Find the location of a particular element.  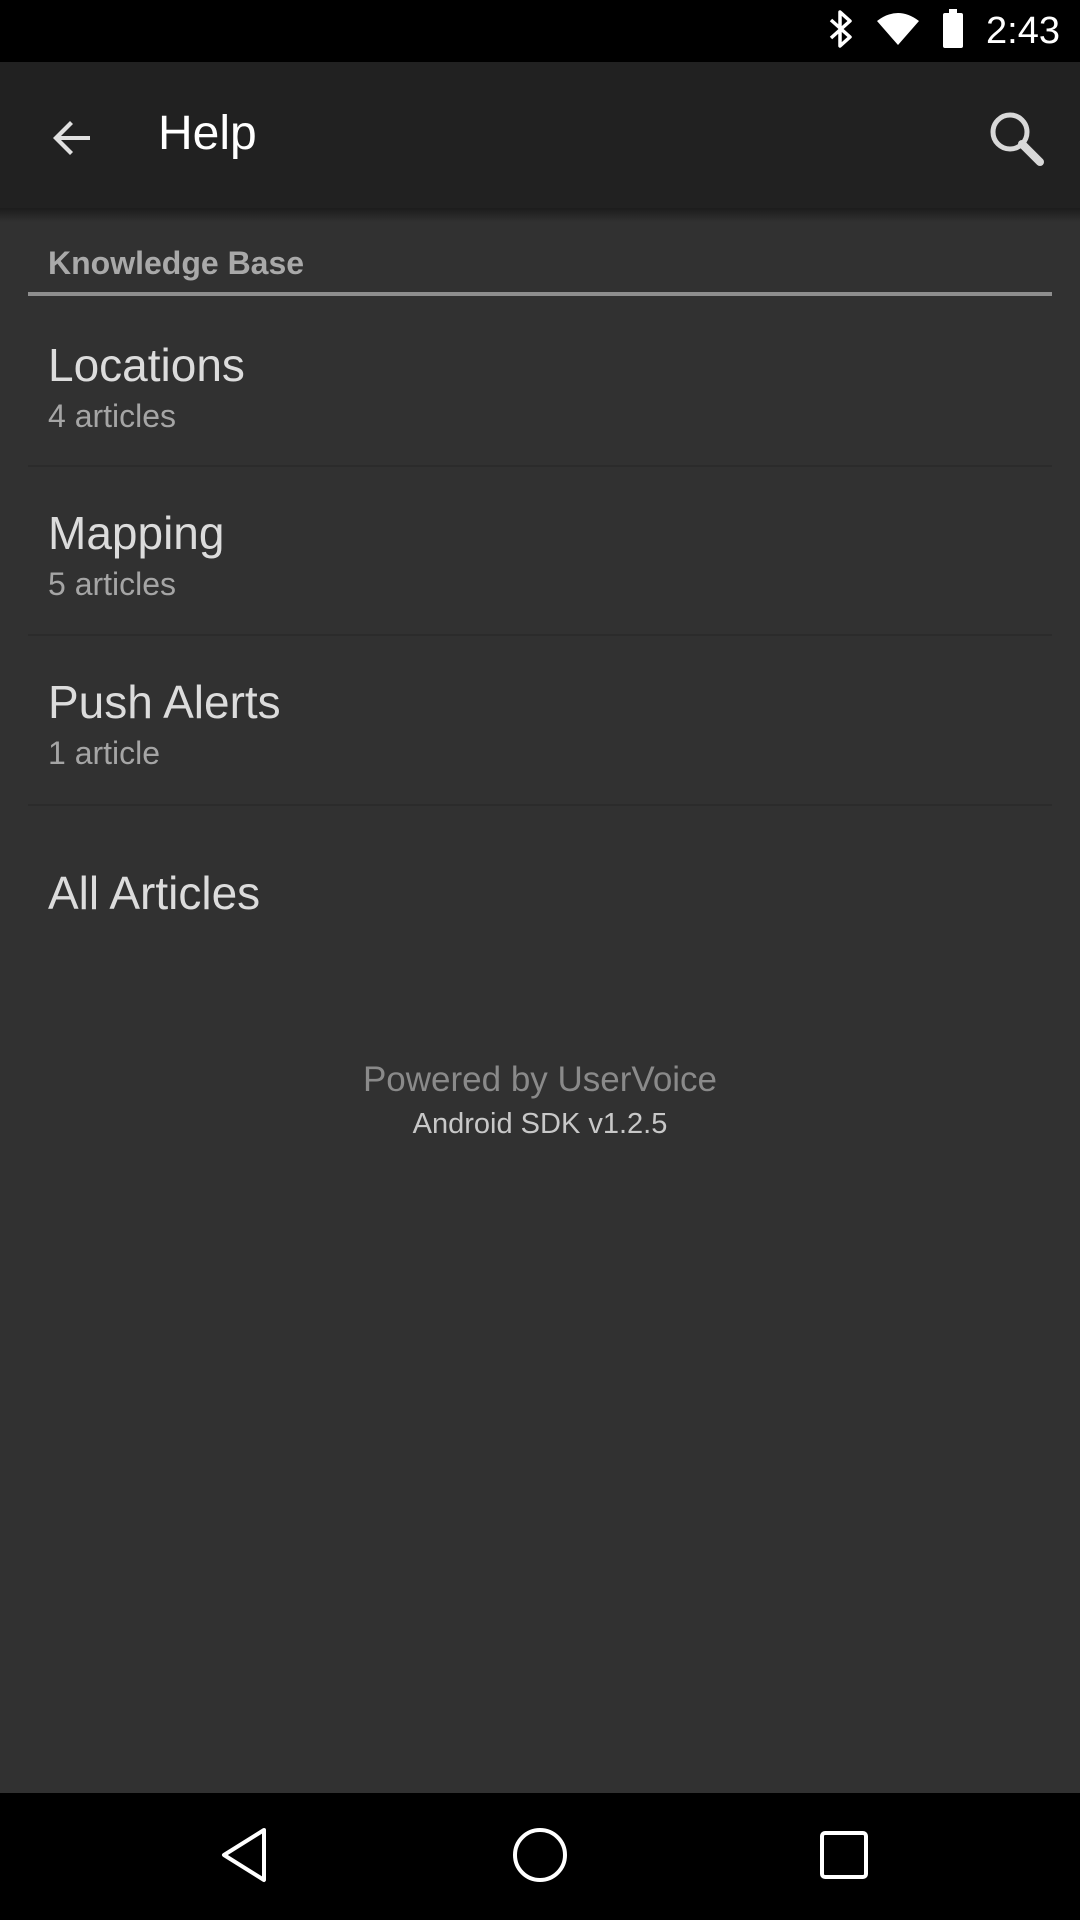

page-title: Help is located at coordinates (207, 133).